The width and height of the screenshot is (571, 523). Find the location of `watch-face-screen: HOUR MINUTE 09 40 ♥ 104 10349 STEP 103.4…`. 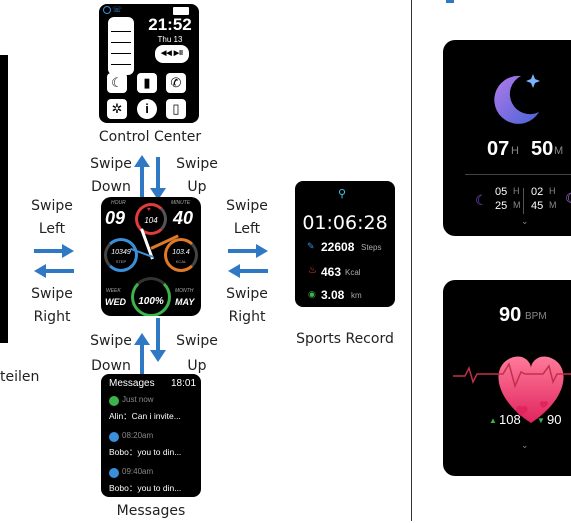

watch-face-screen: HOUR MINUTE 09 40 ♥ 104 10349 STEP 103.4… is located at coordinates (151, 256).